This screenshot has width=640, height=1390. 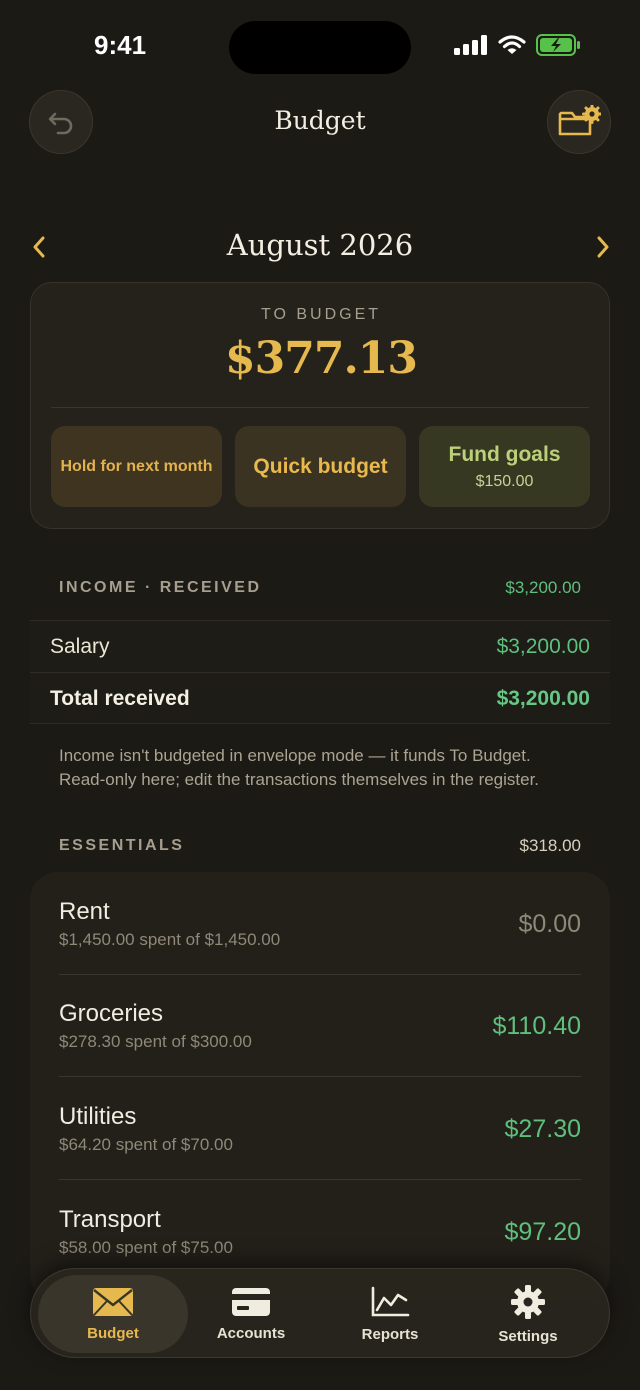 I want to click on category-name: Utilities, so click(x=98, y=1116).